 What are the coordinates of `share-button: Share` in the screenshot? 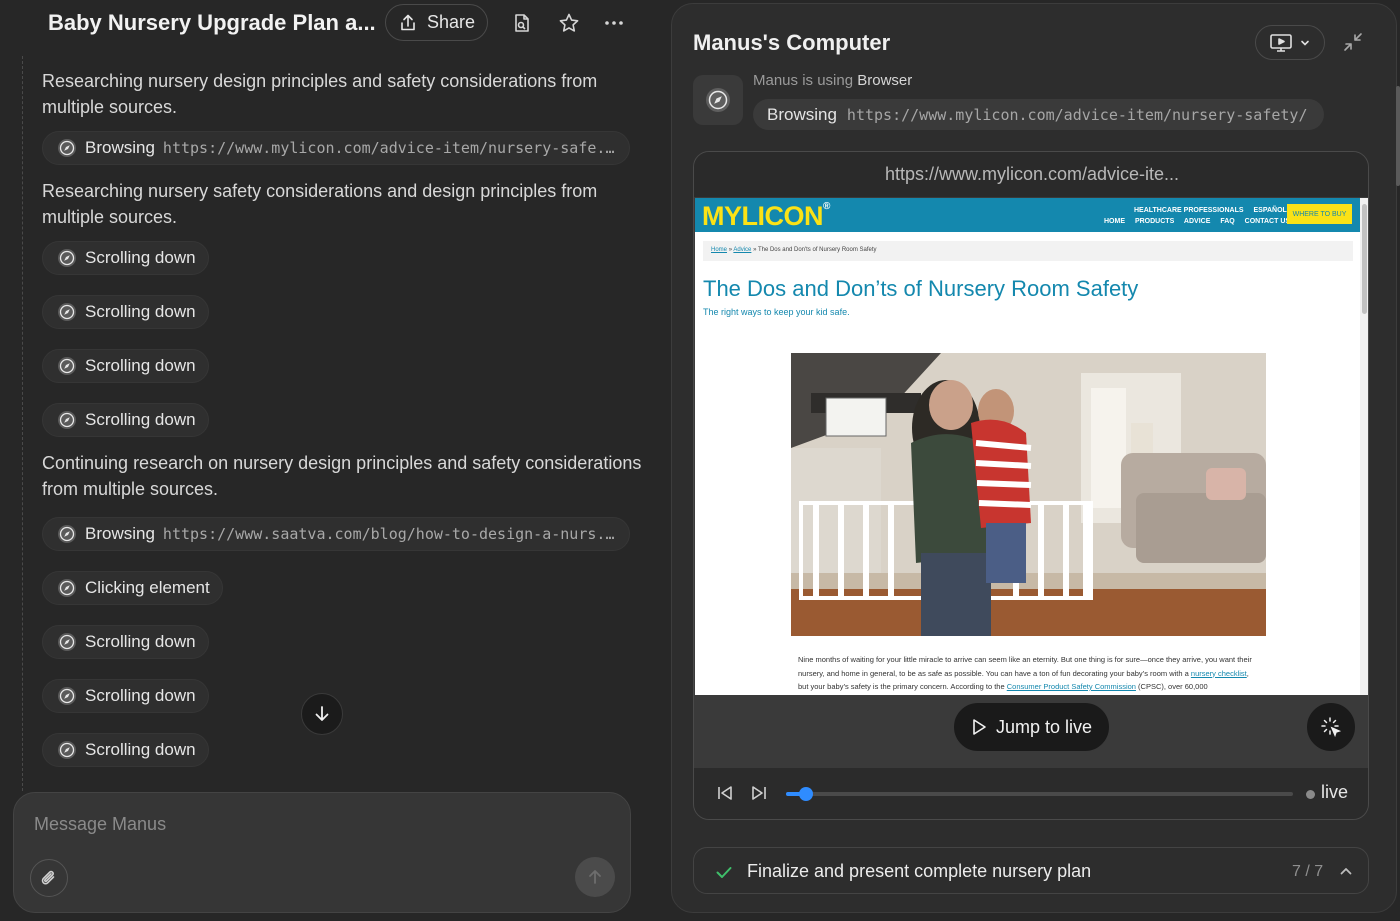 It's located at (436, 22).